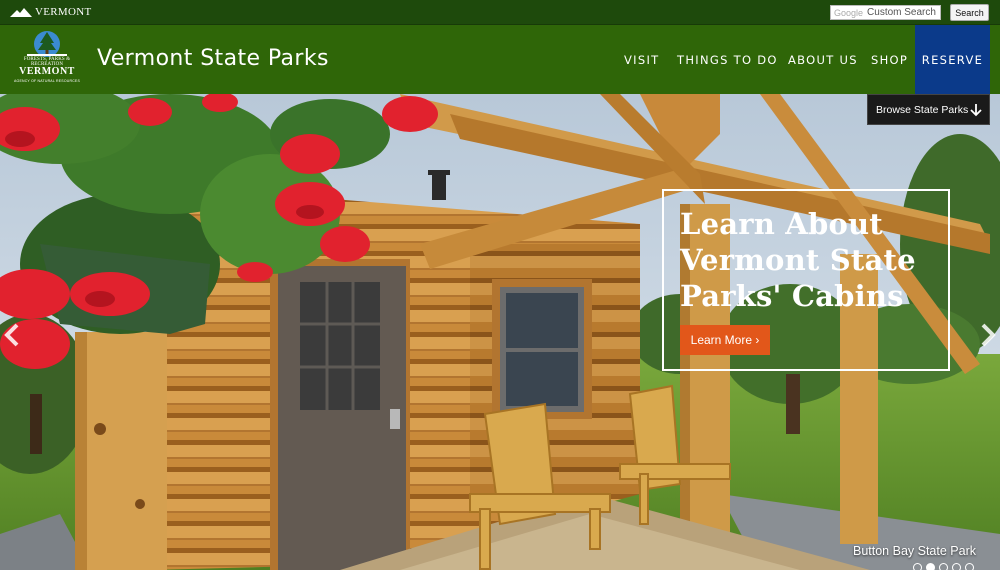 This screenshot has height=570, width=1000. I want to click on arrow-down-icon, so click(976, 110).